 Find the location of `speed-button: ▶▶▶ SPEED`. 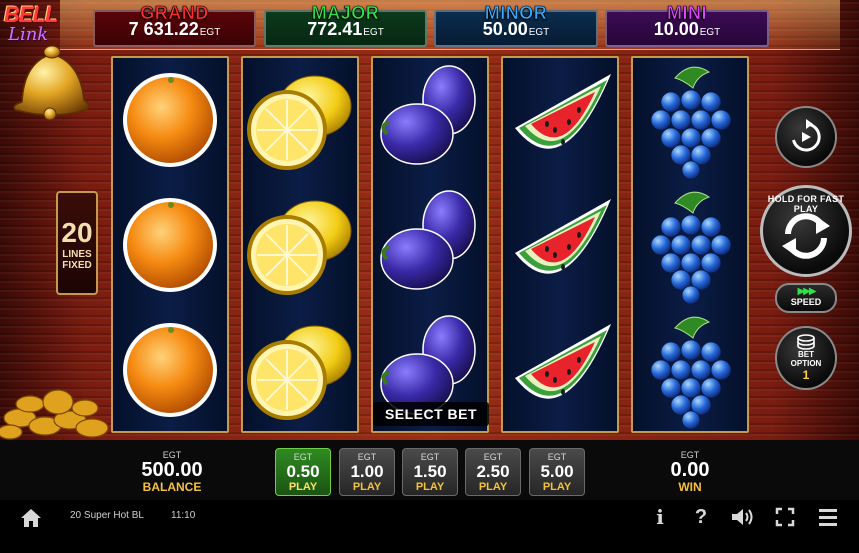

speed-button: ▶▶▶ SPEED is located at coordinates (806, 298).